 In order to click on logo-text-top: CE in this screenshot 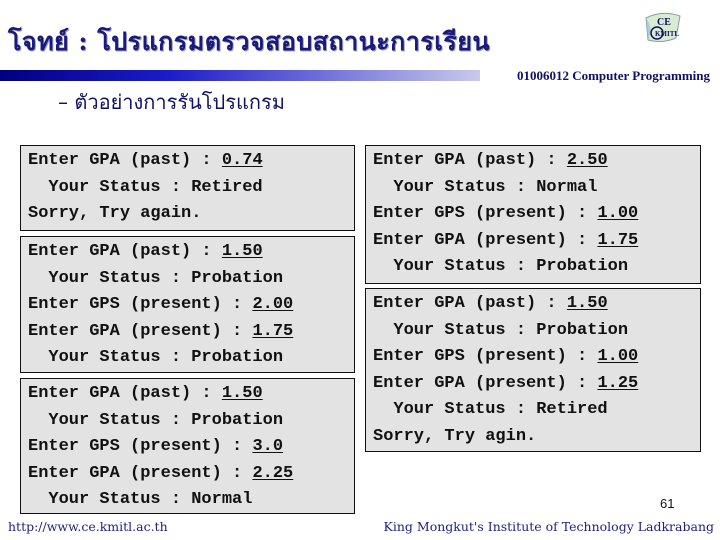, I will do `click(664, 22)`.